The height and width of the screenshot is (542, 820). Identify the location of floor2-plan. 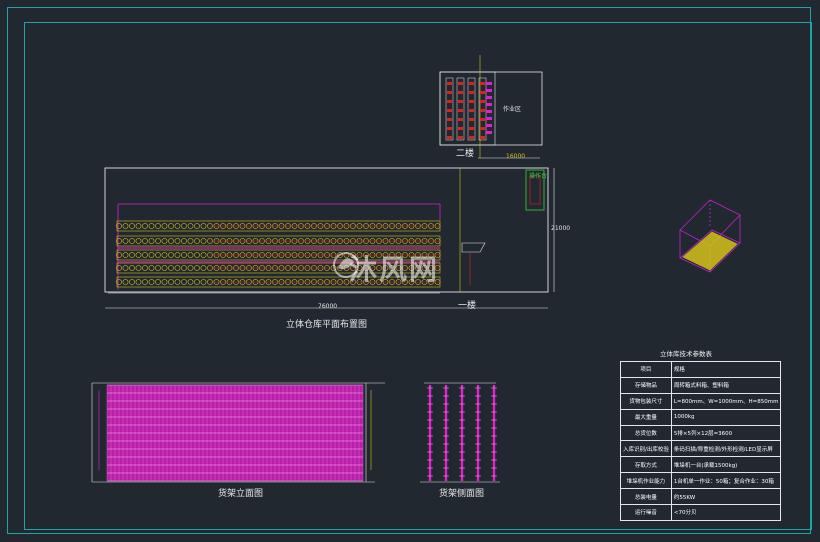
(491, 107).